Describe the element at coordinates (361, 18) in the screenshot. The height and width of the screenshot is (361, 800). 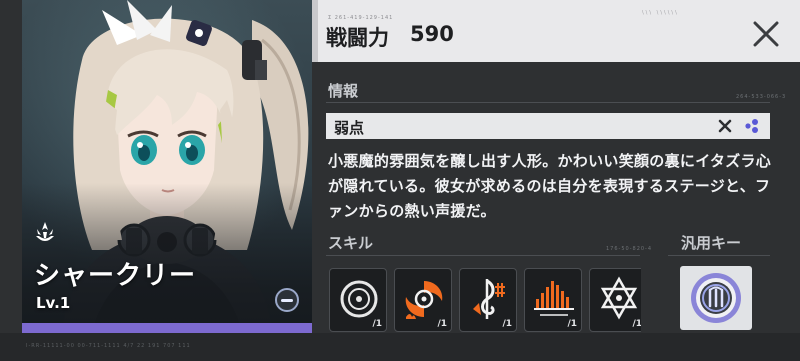
I see `header-micro-code: Σ 261-419-129-141` at that location.